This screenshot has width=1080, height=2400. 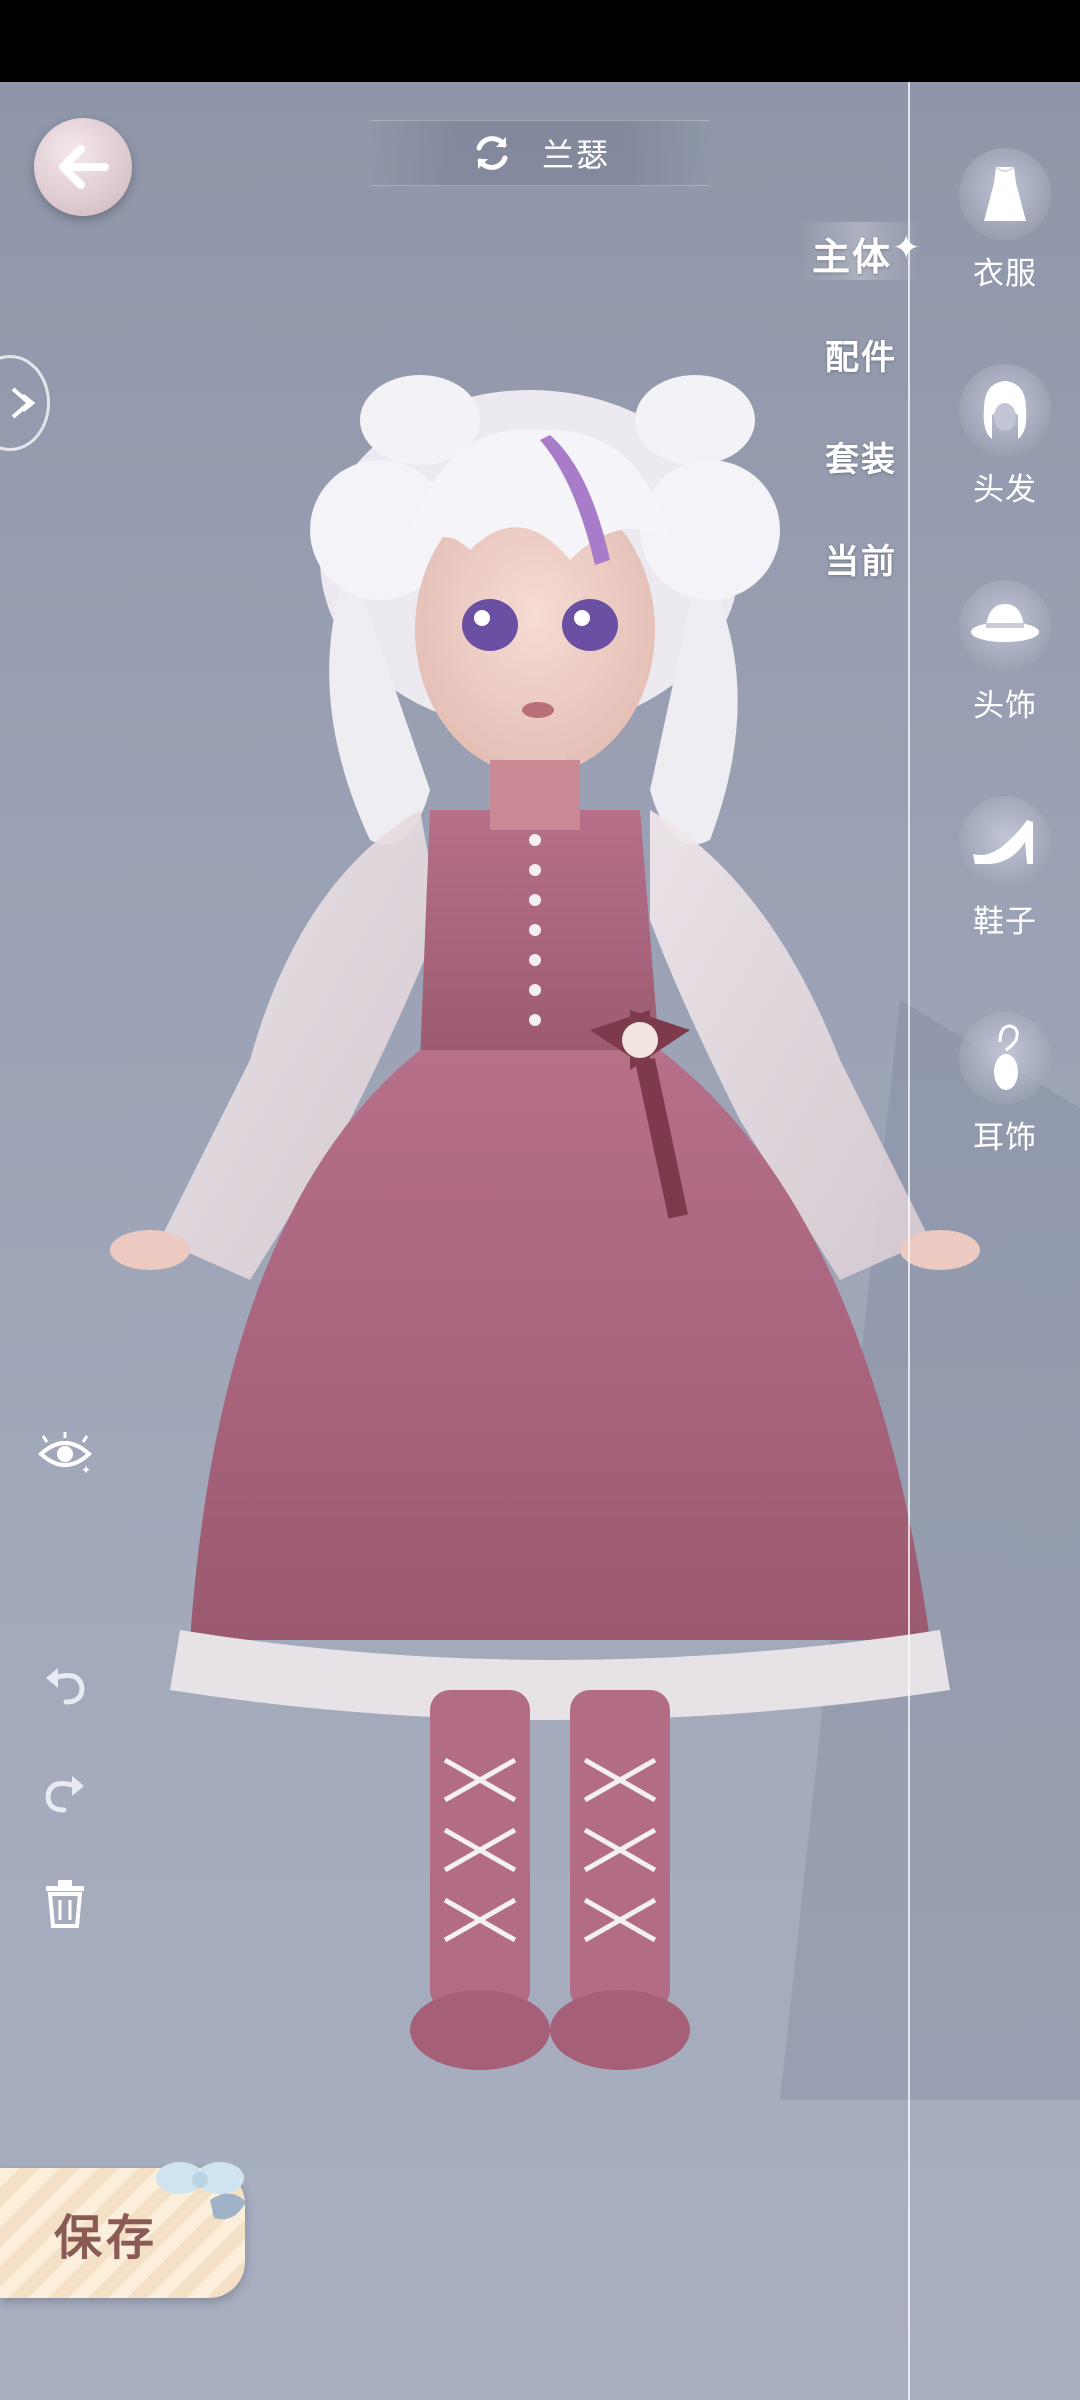 I want to click on trash-icon, so click(x=65, y=1904).